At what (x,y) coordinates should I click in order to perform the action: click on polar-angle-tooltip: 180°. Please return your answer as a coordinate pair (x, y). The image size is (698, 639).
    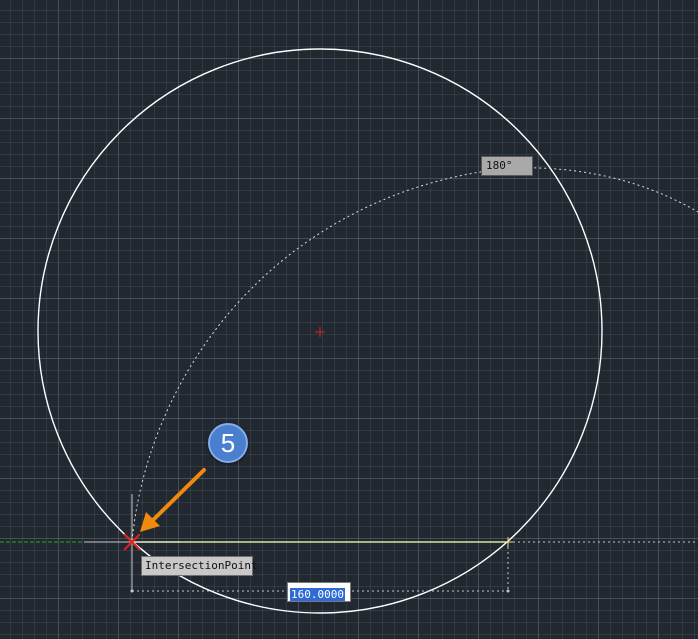
    Looking at the image, I should click on (507, 166).